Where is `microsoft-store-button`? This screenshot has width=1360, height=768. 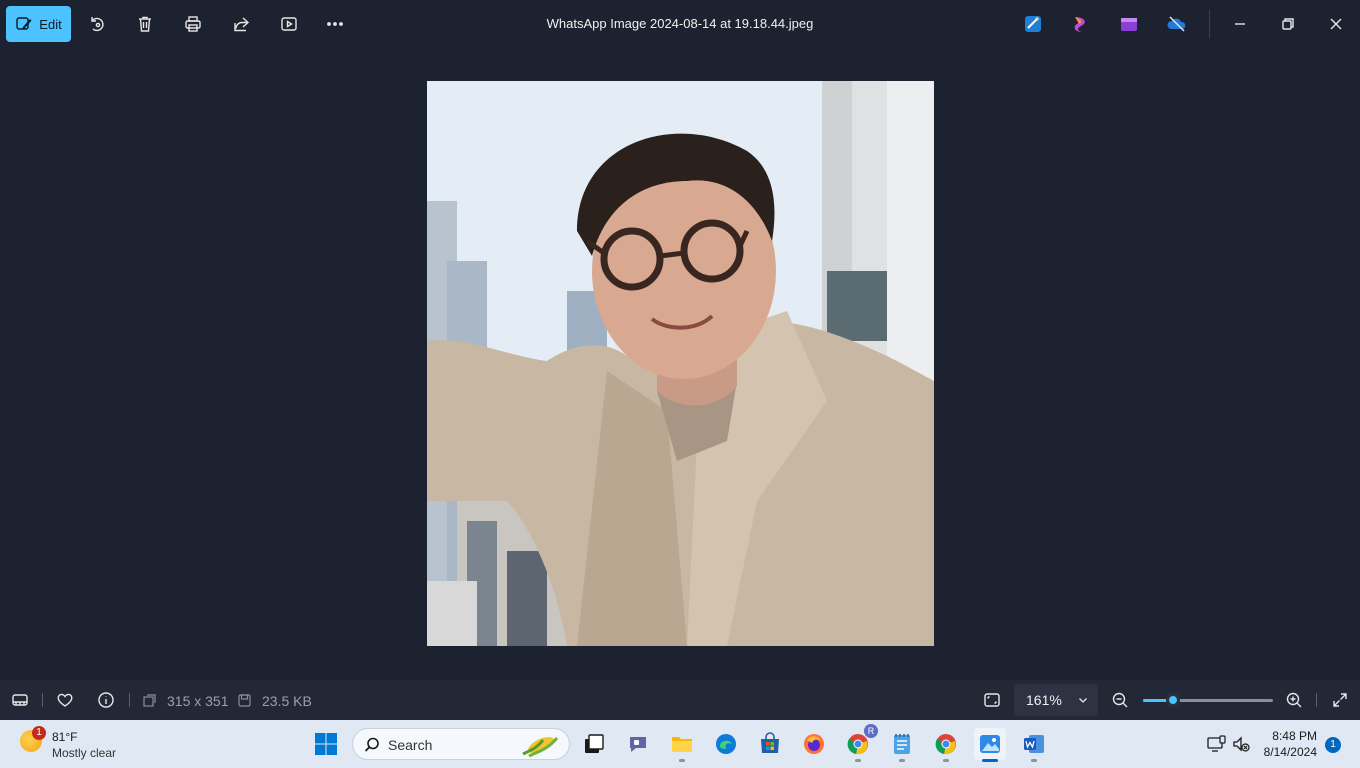
microsoft-store-button is located at coordinates (770, 744).